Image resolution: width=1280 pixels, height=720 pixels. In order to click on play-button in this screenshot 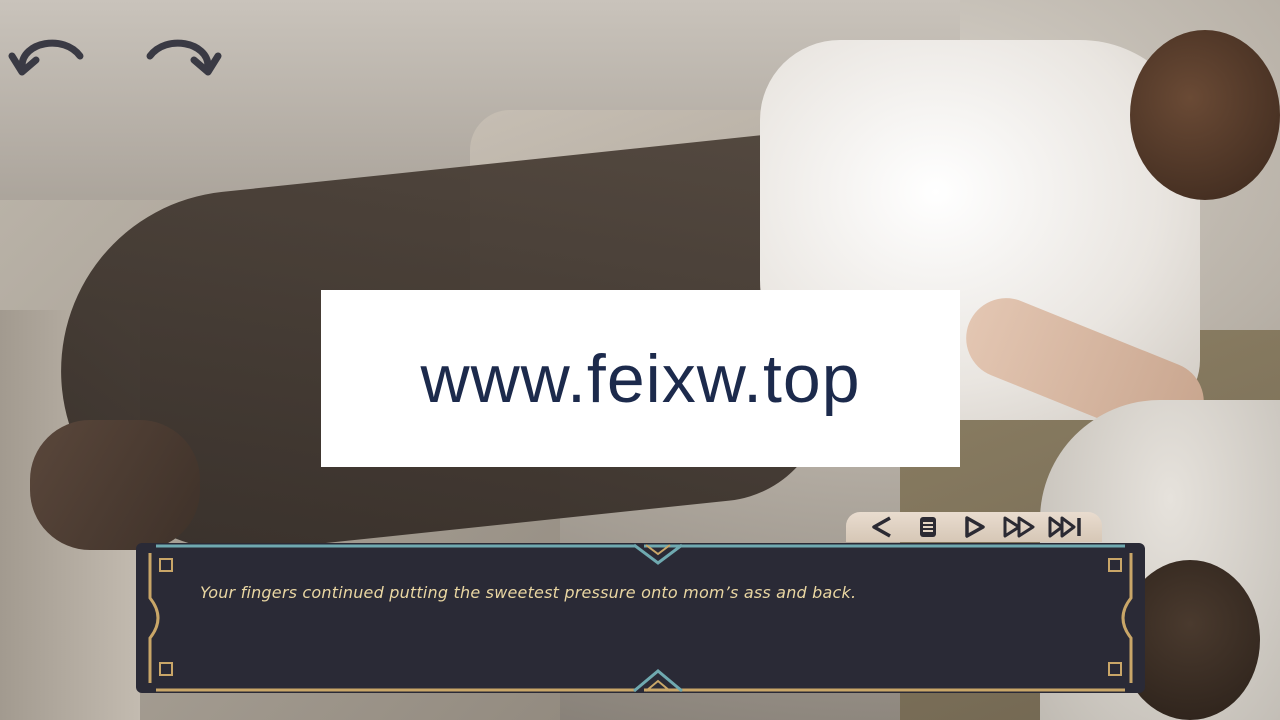, I will do `click(974, 527)`.